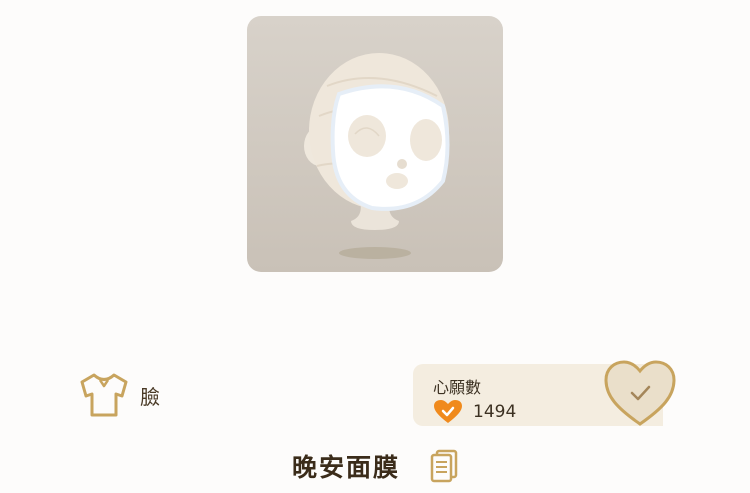 The width and height of the screenshot is (750, 493). I want to click on wish-count-label: 心願數, so click(457, 387).